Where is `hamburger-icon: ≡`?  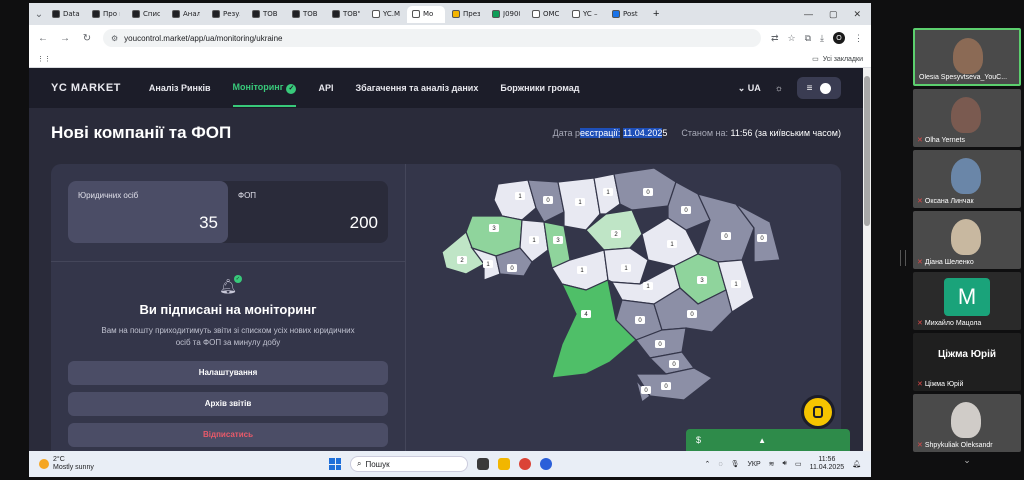 hamburger-icon: ≡ is located at coordinates (809, 88).